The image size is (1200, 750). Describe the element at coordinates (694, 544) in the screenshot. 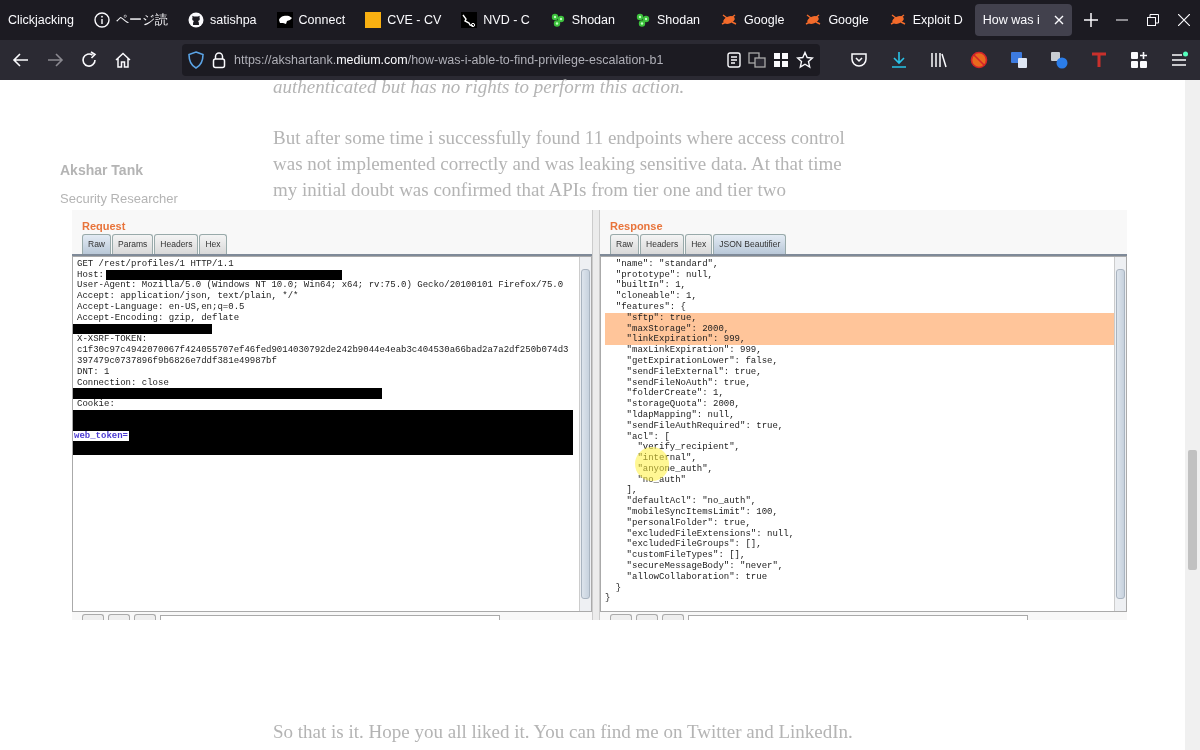

I see `code-line: "excludedFileGroups": [],` at that location.